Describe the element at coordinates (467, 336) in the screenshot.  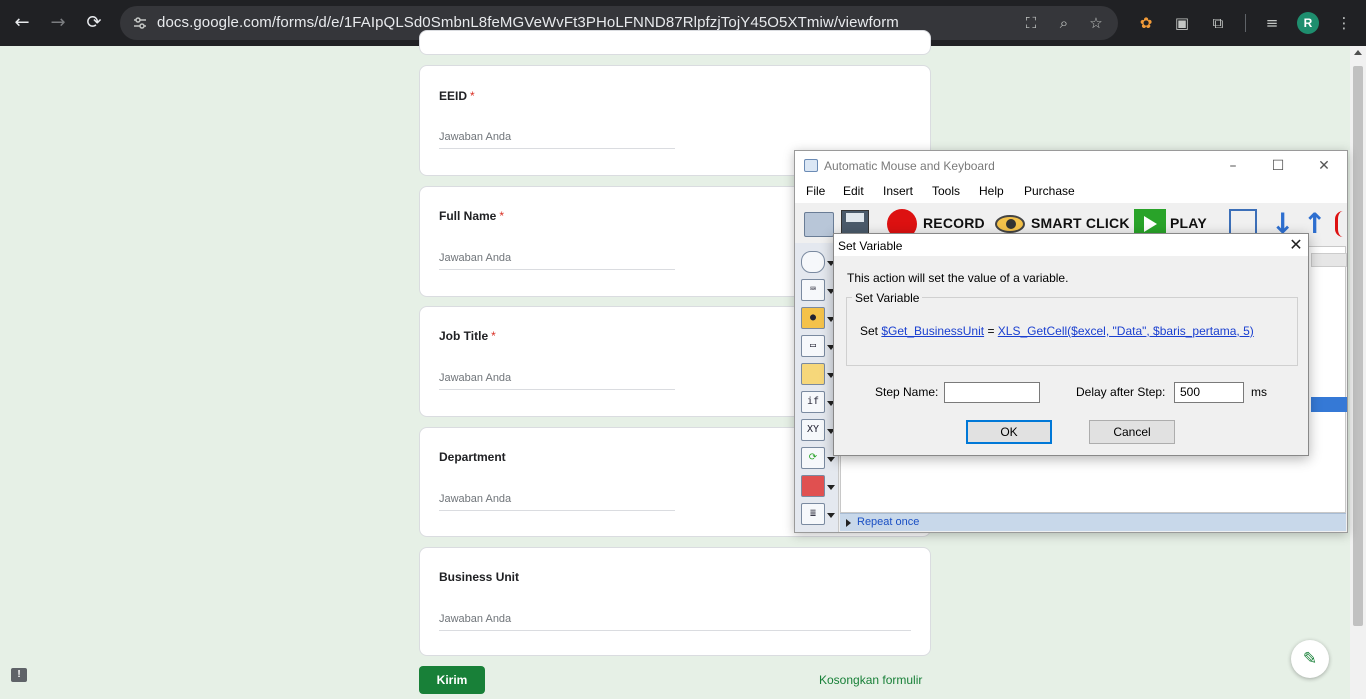
I see `question-title: Job Title *` at that location.